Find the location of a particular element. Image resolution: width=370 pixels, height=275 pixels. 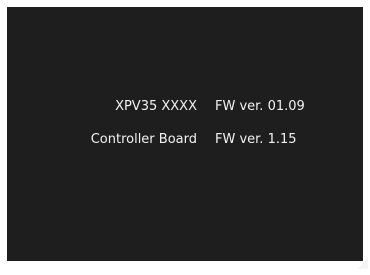

device-name-label: Controller Board is located at coordinates (143, 139).